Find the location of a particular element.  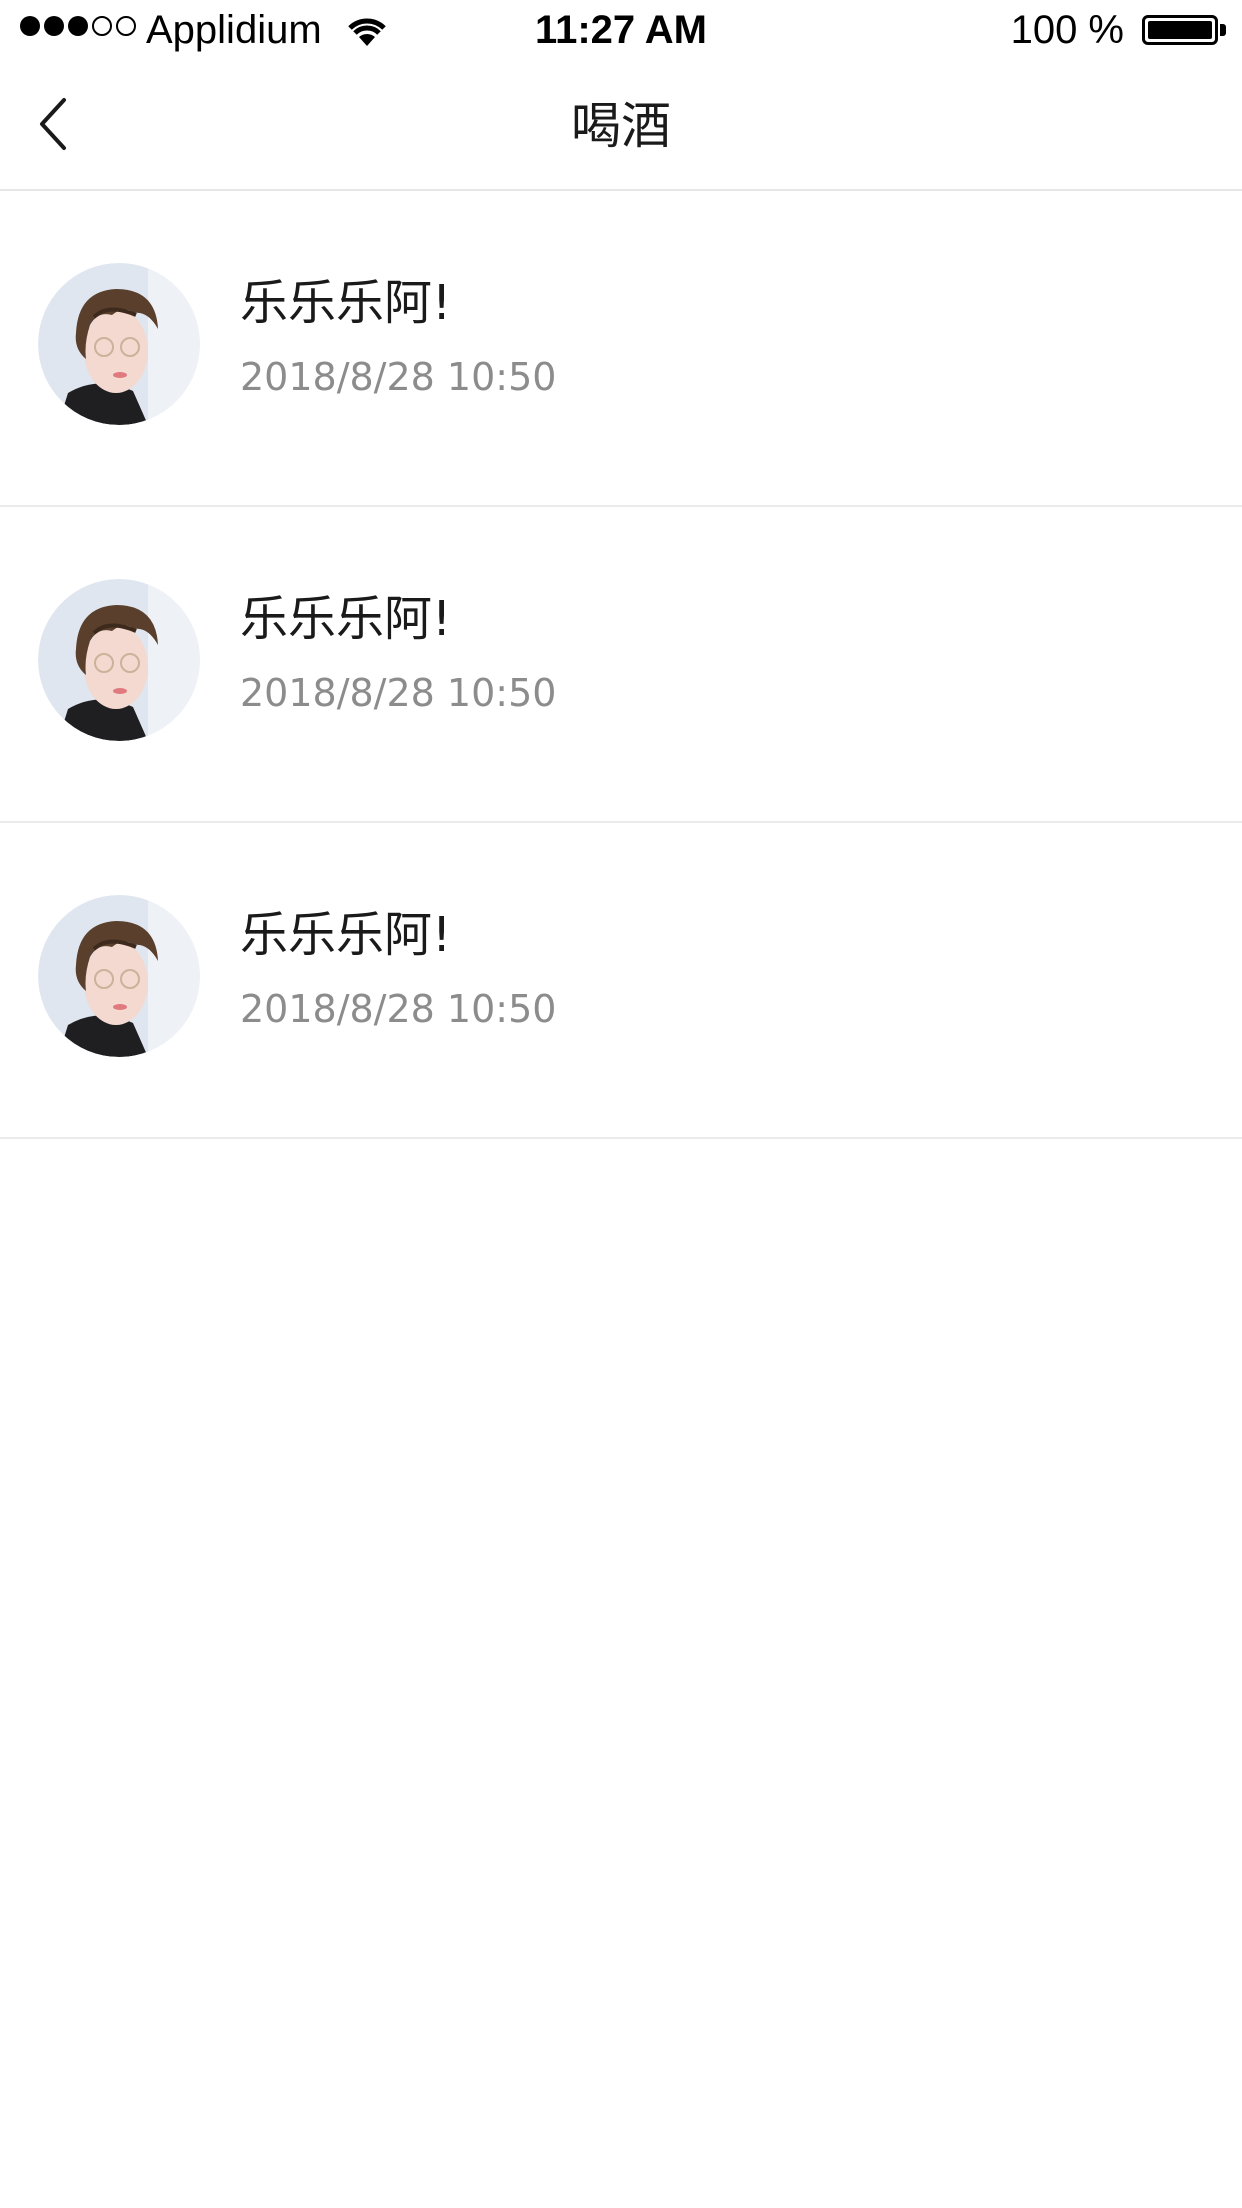

battery-icon is located at coordinates (1180, 30).